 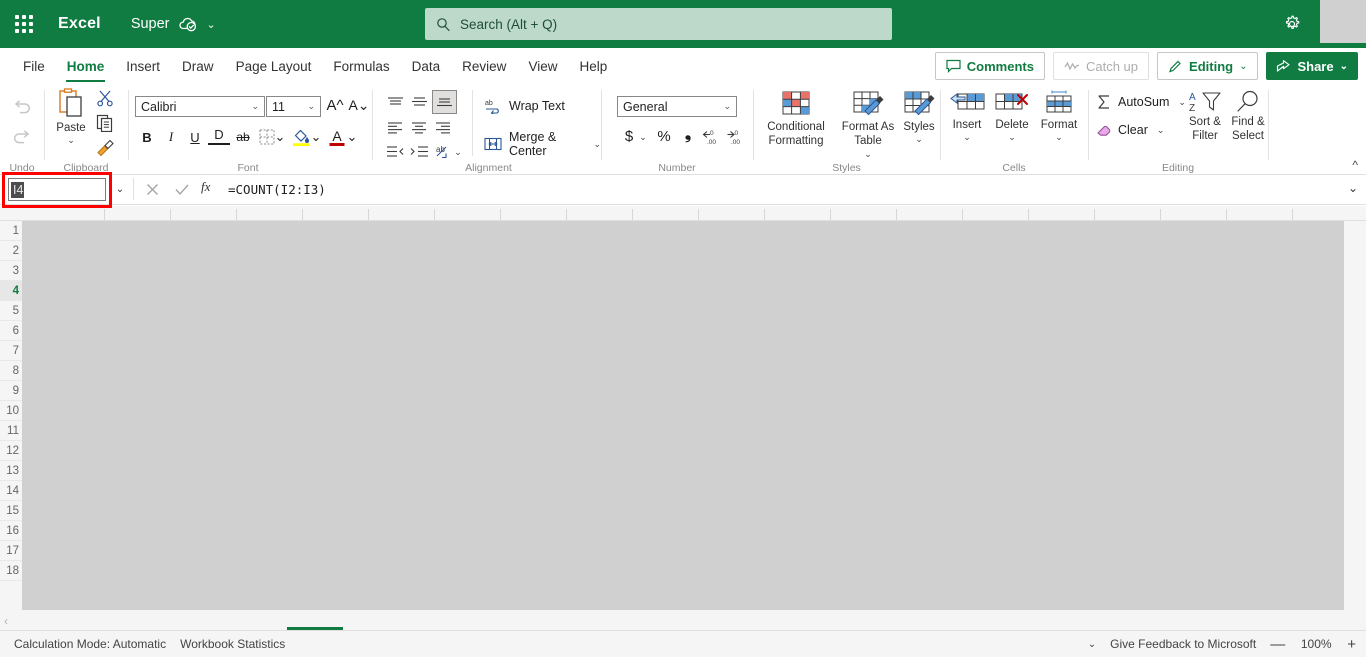 What do you see at coordinates (171, 137) in the screenshot?
I see `italic-button: I` at bounding box center [171, 137].